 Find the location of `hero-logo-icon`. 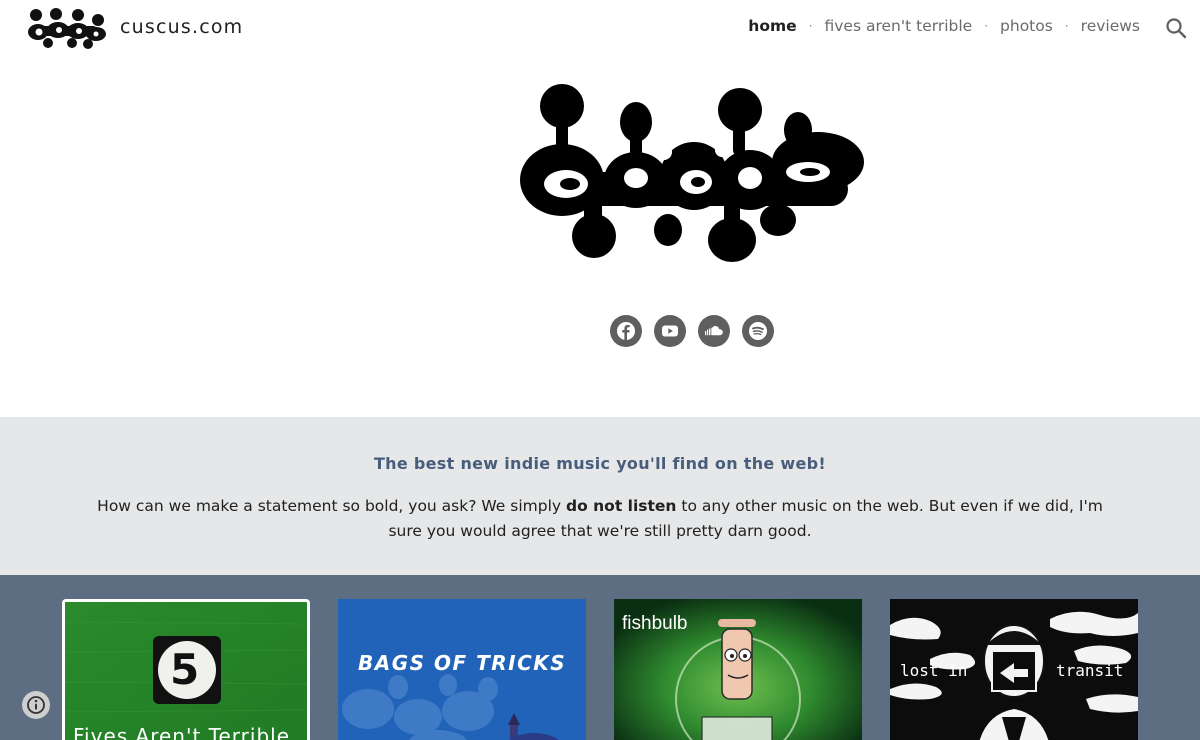

hero-logo-icon is located at coordinates (692, 173).